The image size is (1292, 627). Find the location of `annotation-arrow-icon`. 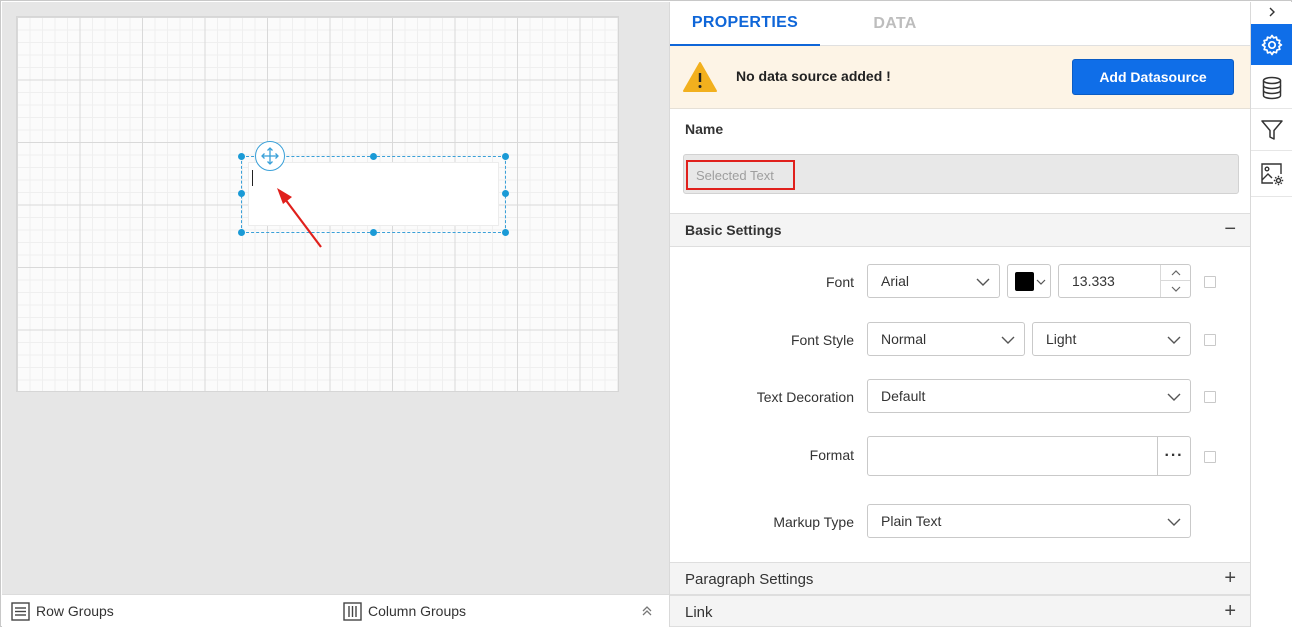

annotation-arrow-icon is located at coordinates (299, 218).